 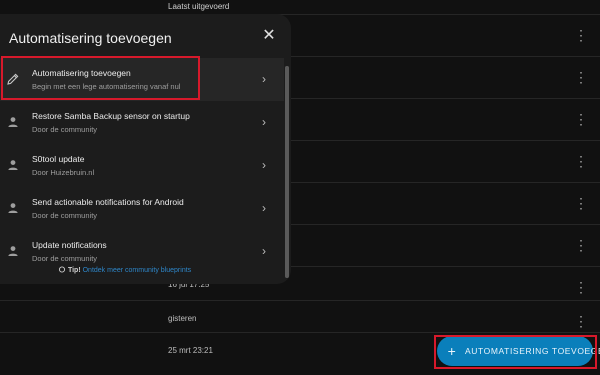 I want to click on lightbulb-icon, so click(x=63, y=270).